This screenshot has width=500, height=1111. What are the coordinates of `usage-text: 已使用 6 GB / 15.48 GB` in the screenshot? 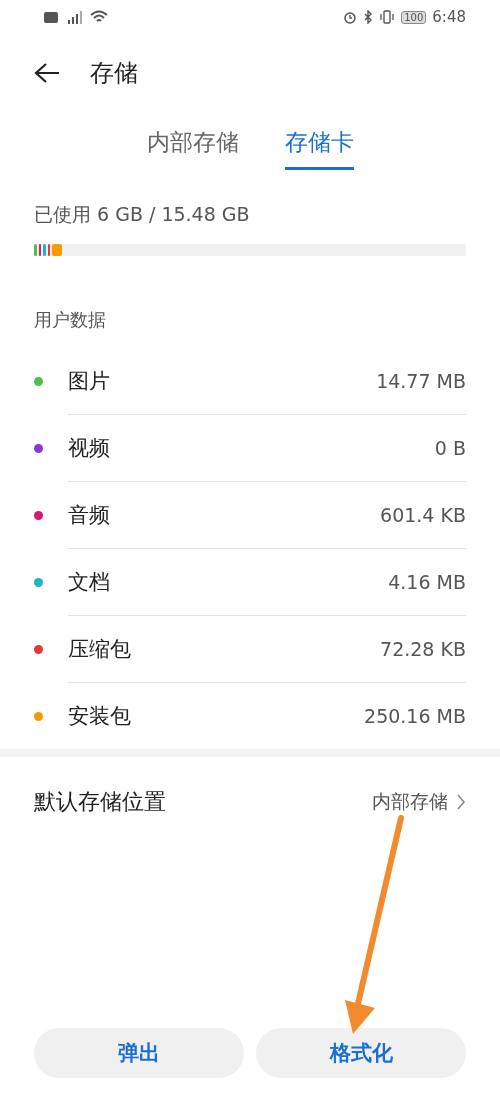 It's located at (142, 214).